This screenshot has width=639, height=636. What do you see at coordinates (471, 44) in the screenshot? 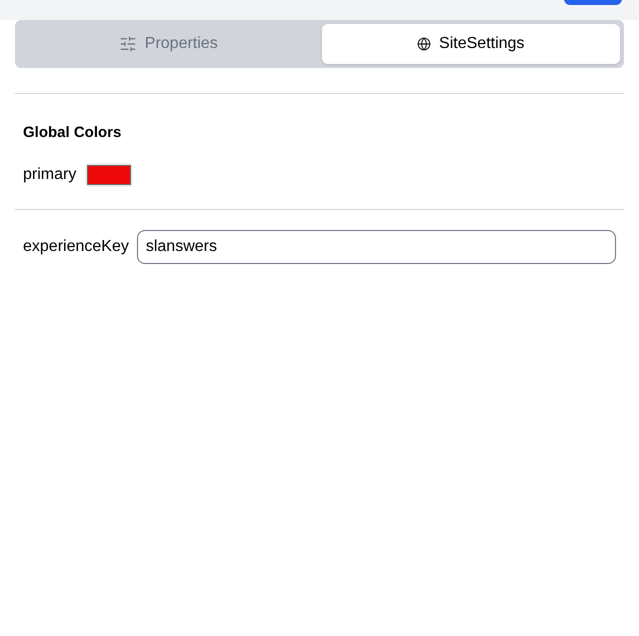
I see `tab: SiteSettings` at bounding box center [471, 44].